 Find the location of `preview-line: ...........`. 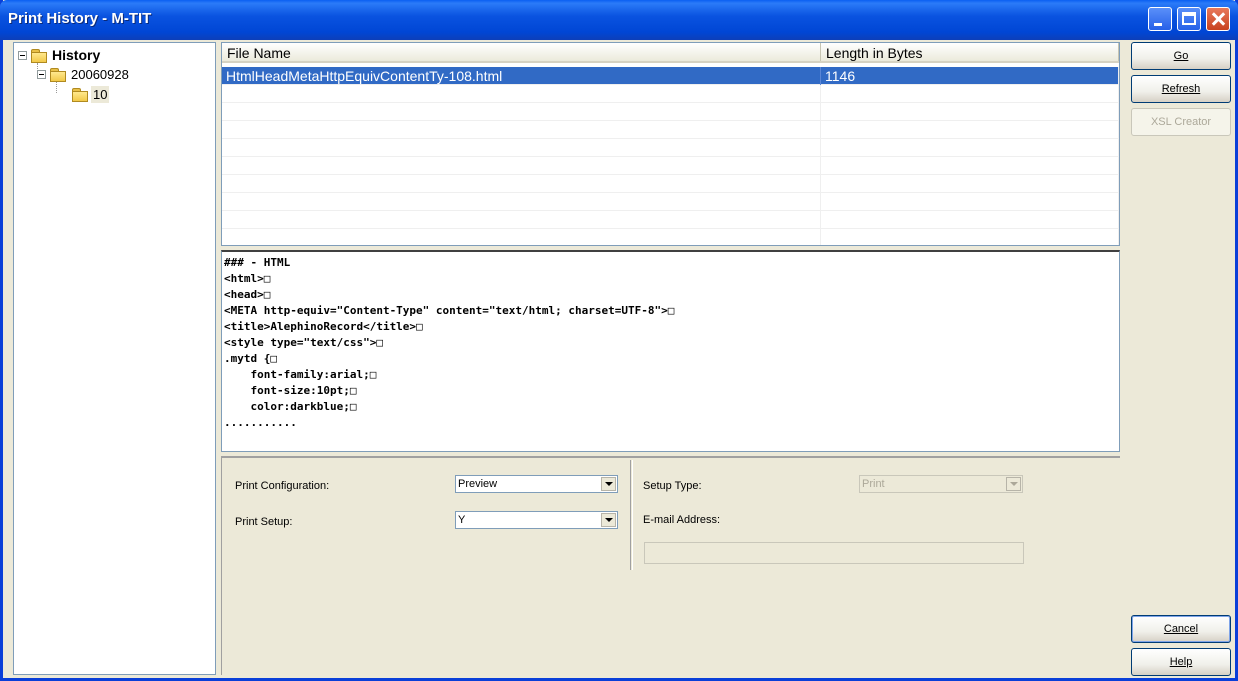

preview-line: ........... is located at coordinates (260, 422).